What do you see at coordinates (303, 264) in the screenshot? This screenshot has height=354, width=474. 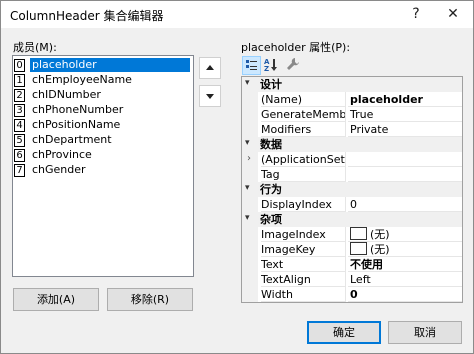 I see `property-name: Text` at bounding box center [303, 264].